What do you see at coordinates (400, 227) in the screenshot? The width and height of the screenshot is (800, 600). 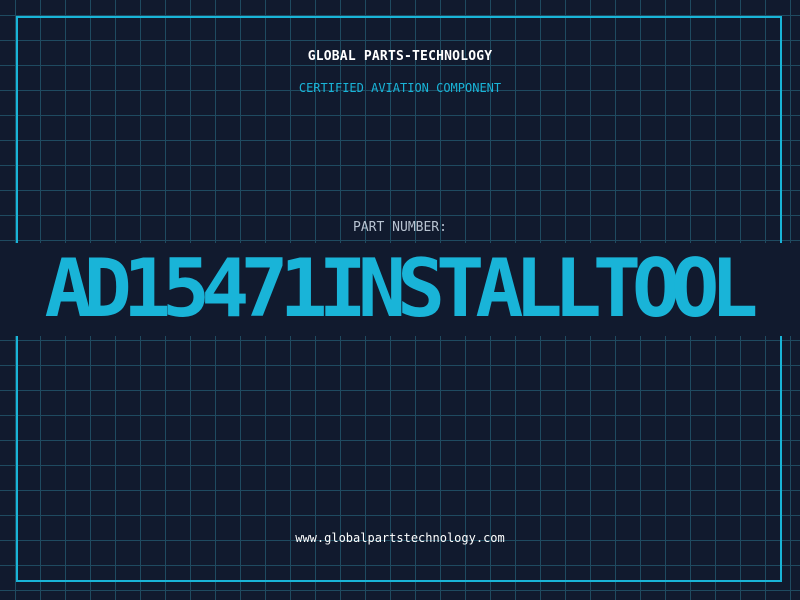 I see `part-number-label: PART NUMBER:` at bounding box center [400, 227].